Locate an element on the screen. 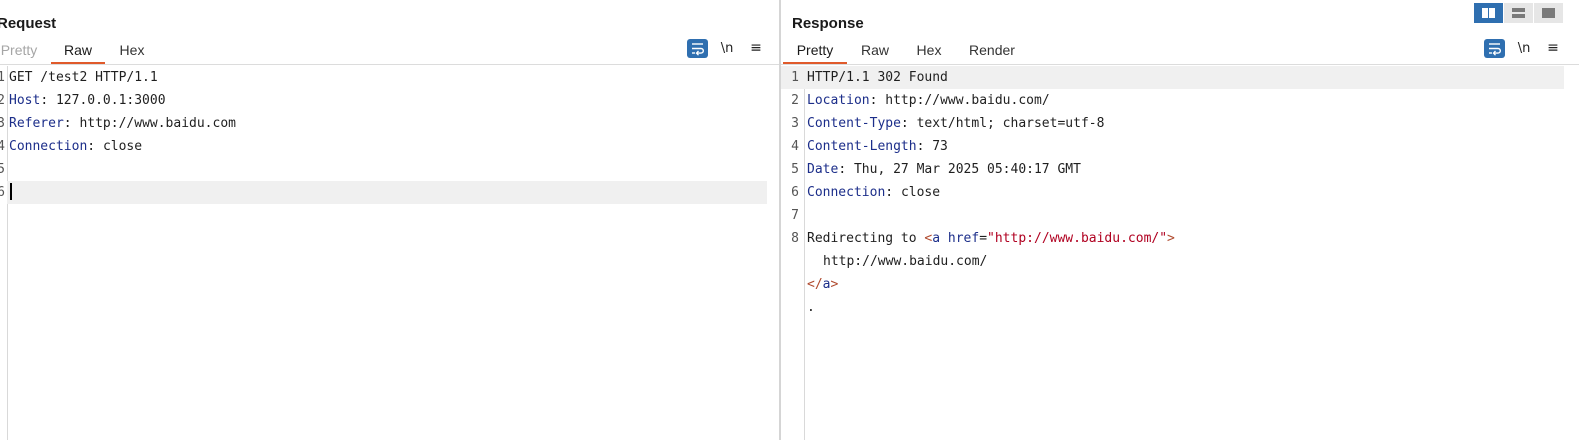 This screenshot has width=1579, height=440. split-horizontal-icon is located at coordinates (1488, 13).